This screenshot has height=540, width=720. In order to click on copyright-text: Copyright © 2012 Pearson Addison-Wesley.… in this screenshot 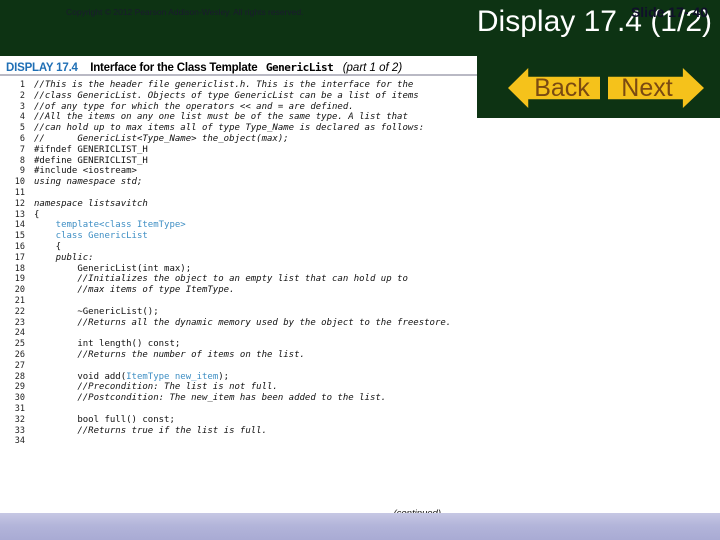, I will do `click(185, 12)`.